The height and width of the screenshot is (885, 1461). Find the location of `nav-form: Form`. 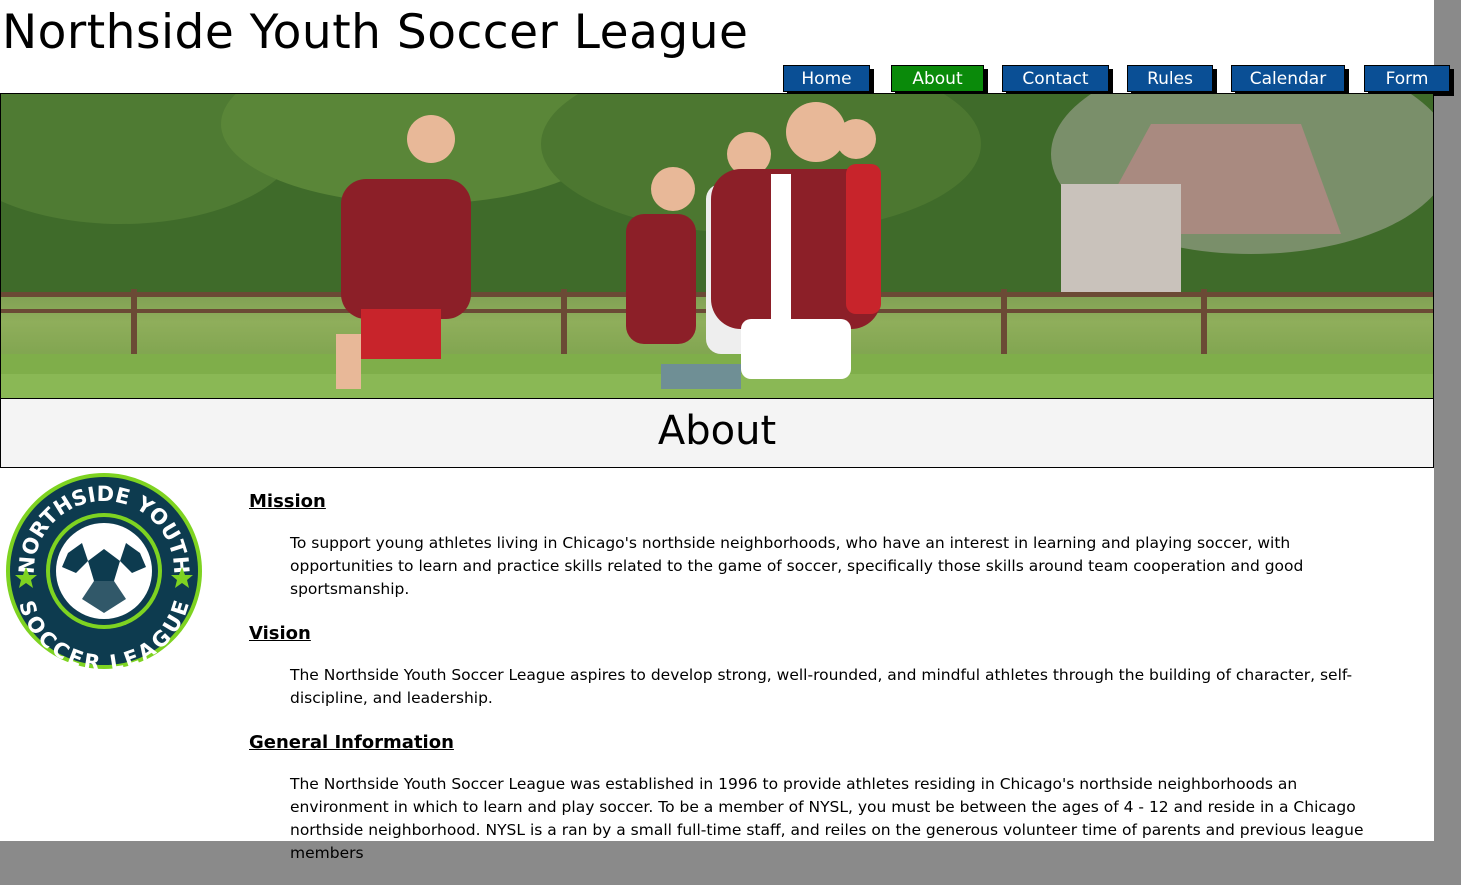

nav-form: Form is located at coordinates (1407, 78).